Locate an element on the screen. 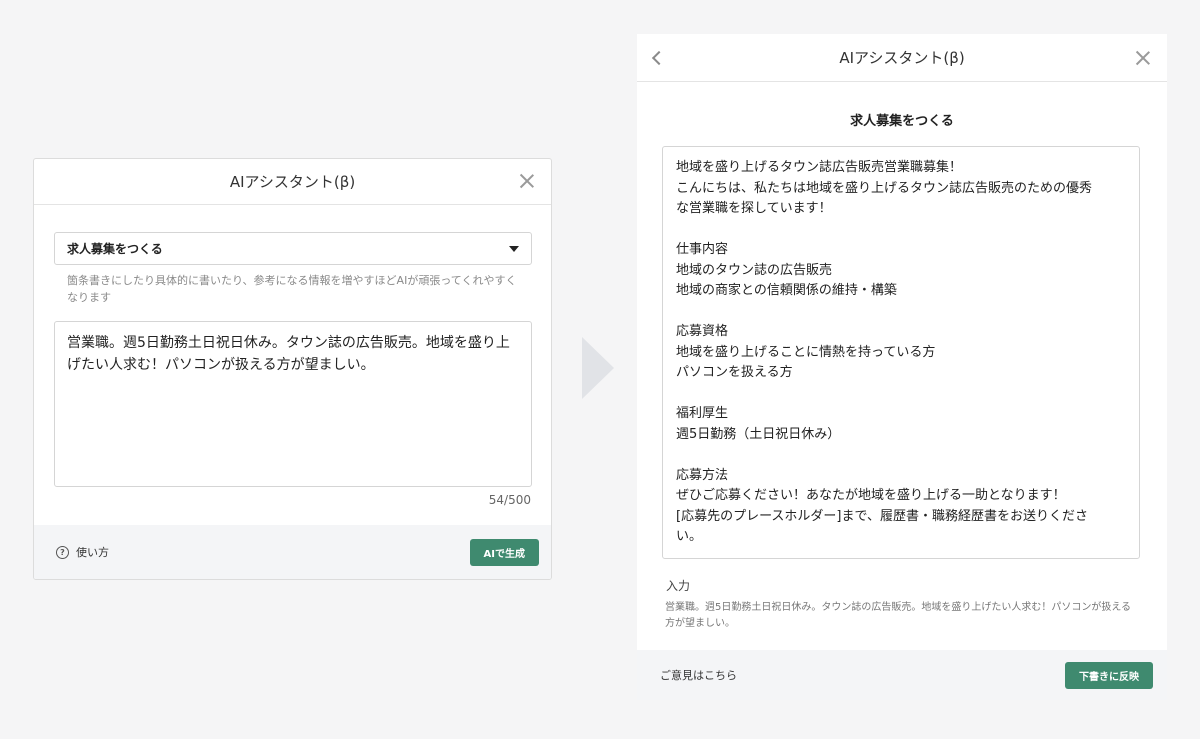  output-line: 地域を盛り上げるタウン誌広告販売営業職募集！ is located at coordinates (819, 167).